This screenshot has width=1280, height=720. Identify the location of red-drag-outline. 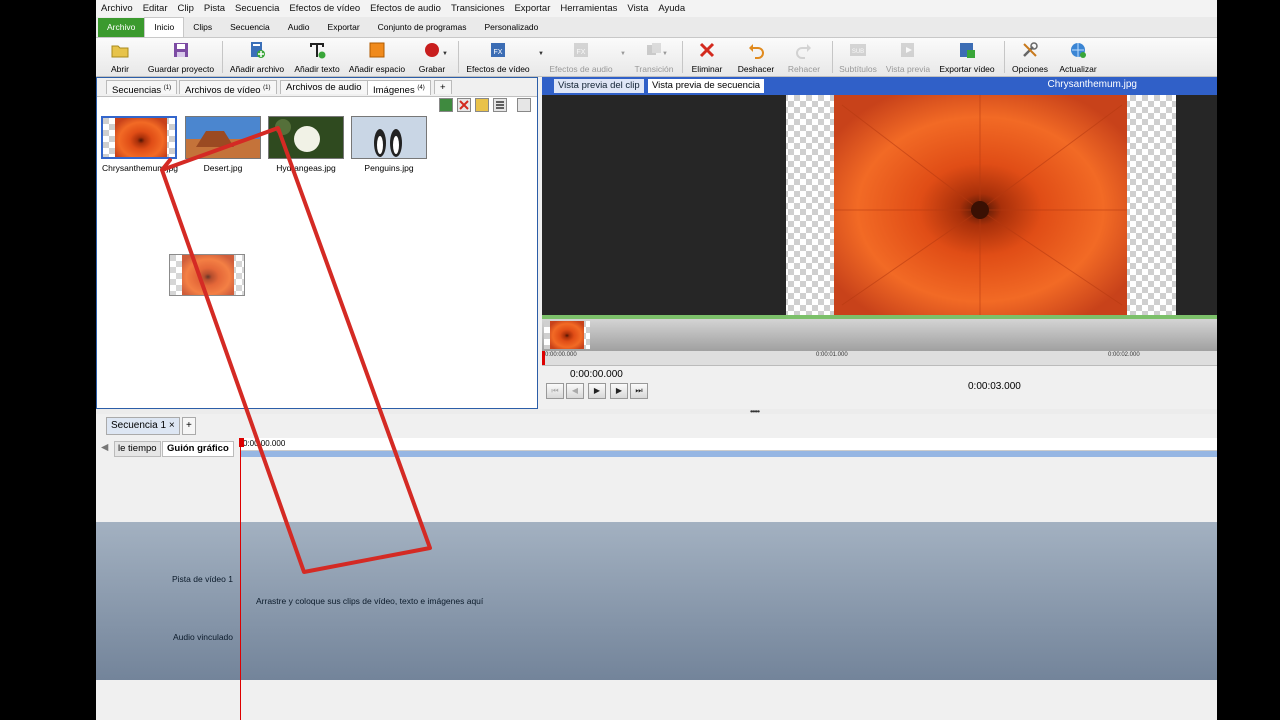
(296, 350).